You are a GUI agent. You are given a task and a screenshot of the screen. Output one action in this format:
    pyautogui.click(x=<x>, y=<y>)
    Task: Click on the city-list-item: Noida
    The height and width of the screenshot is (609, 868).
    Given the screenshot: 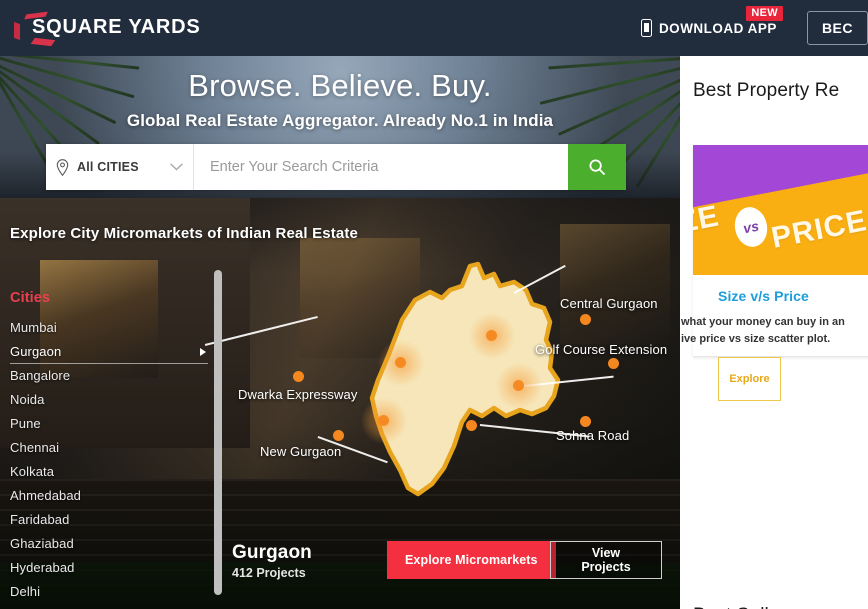 What is the action you would take?
    pyautogui.click(x=107, y=400)
    